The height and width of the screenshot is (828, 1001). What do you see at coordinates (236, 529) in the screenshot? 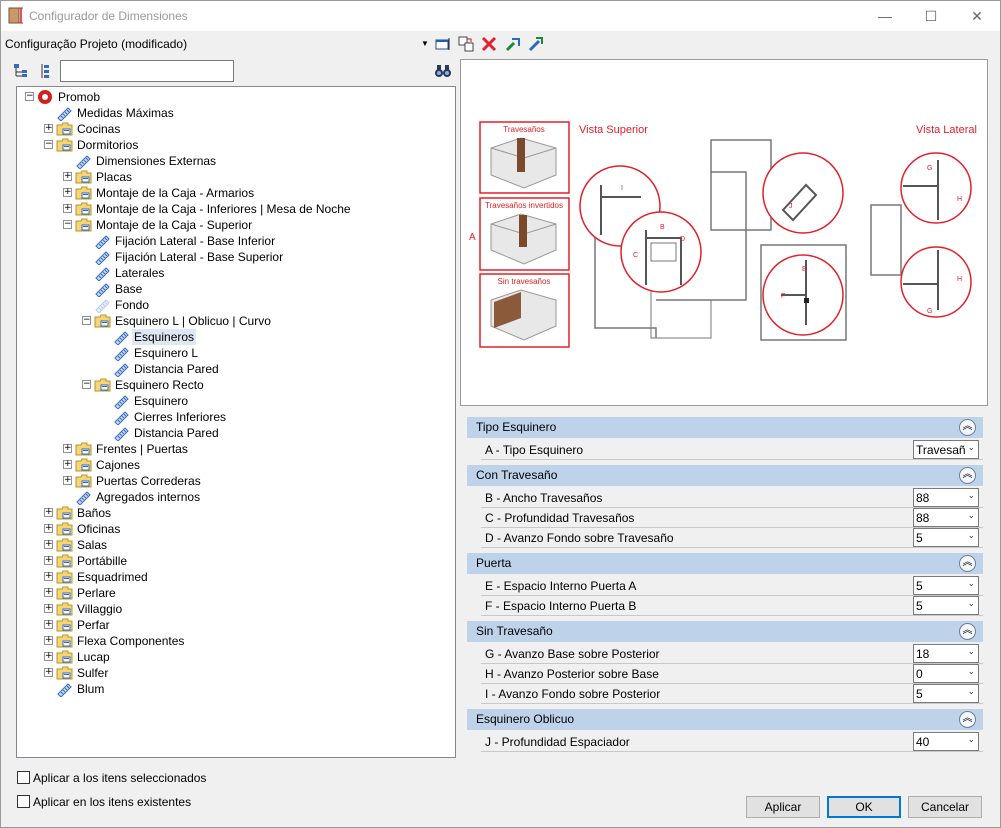
I see `tree-item: + Oficinas` at bounding box center [236, 529].